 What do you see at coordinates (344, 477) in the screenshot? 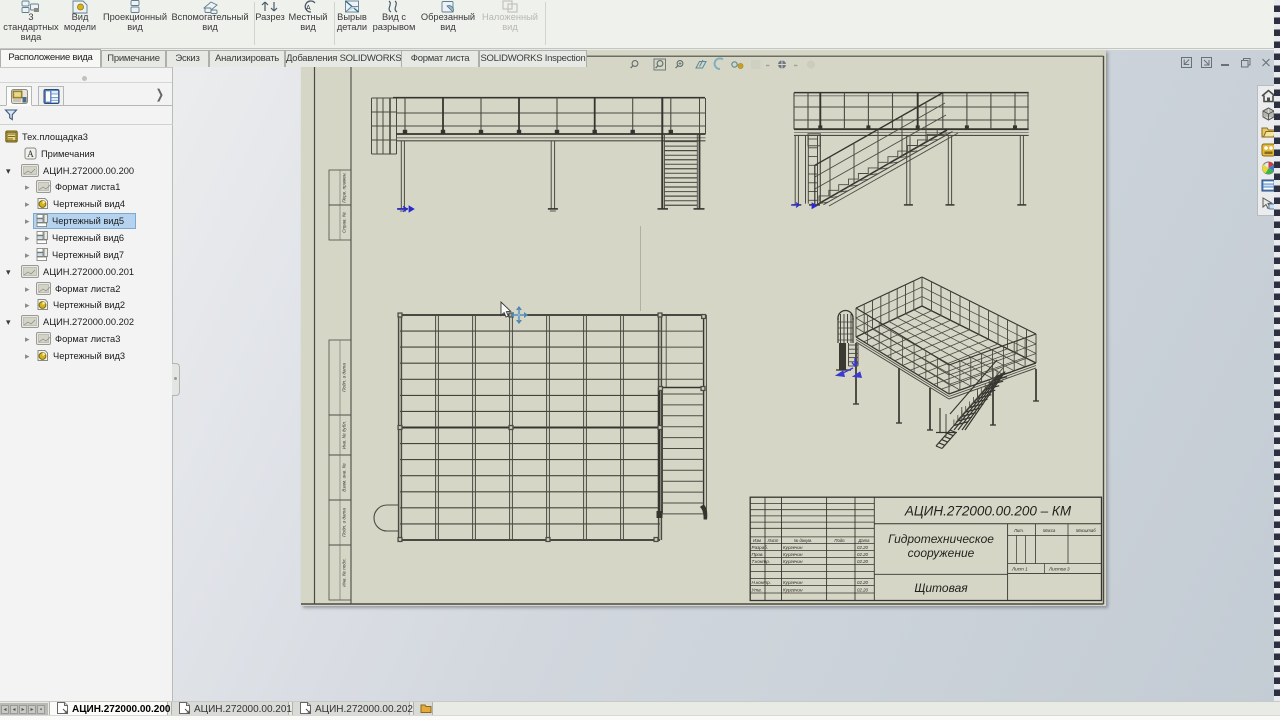
I see `svg-text: Взам. инв. №` at bounding box center [344, 477].